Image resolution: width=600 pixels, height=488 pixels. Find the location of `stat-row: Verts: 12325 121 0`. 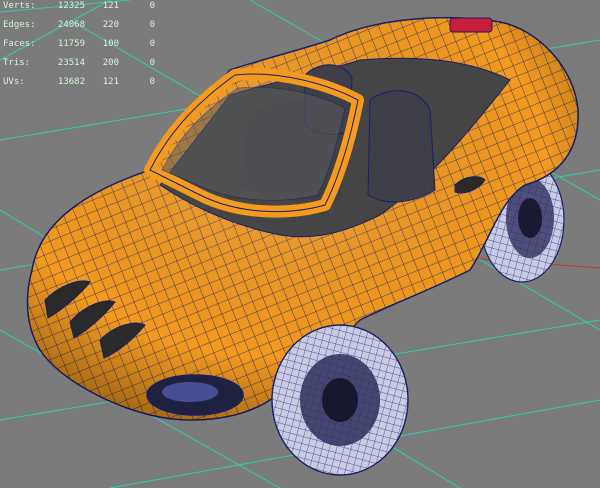

stat-row: Verts: 12325 121 0 is located at coordinates (79, 8).